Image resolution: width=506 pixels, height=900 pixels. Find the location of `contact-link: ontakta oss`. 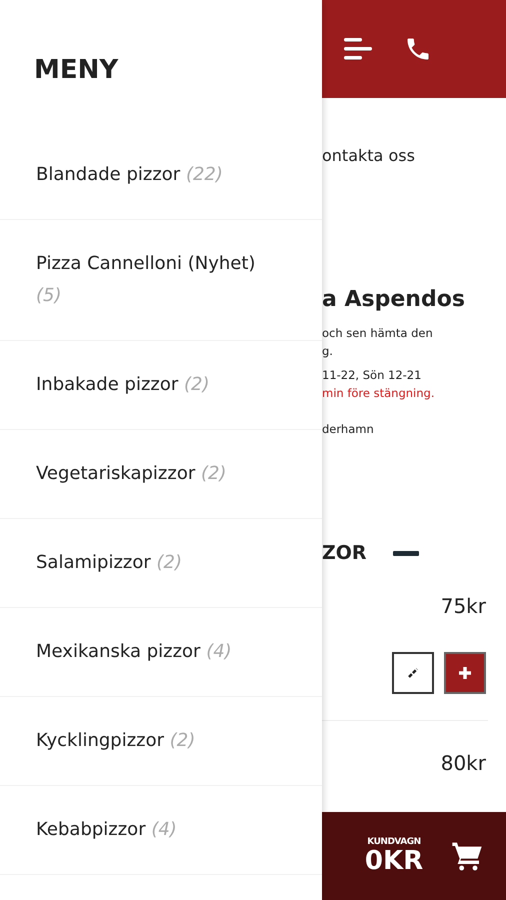

contact-link: ontakta oss is located at coordinates (414, 155).